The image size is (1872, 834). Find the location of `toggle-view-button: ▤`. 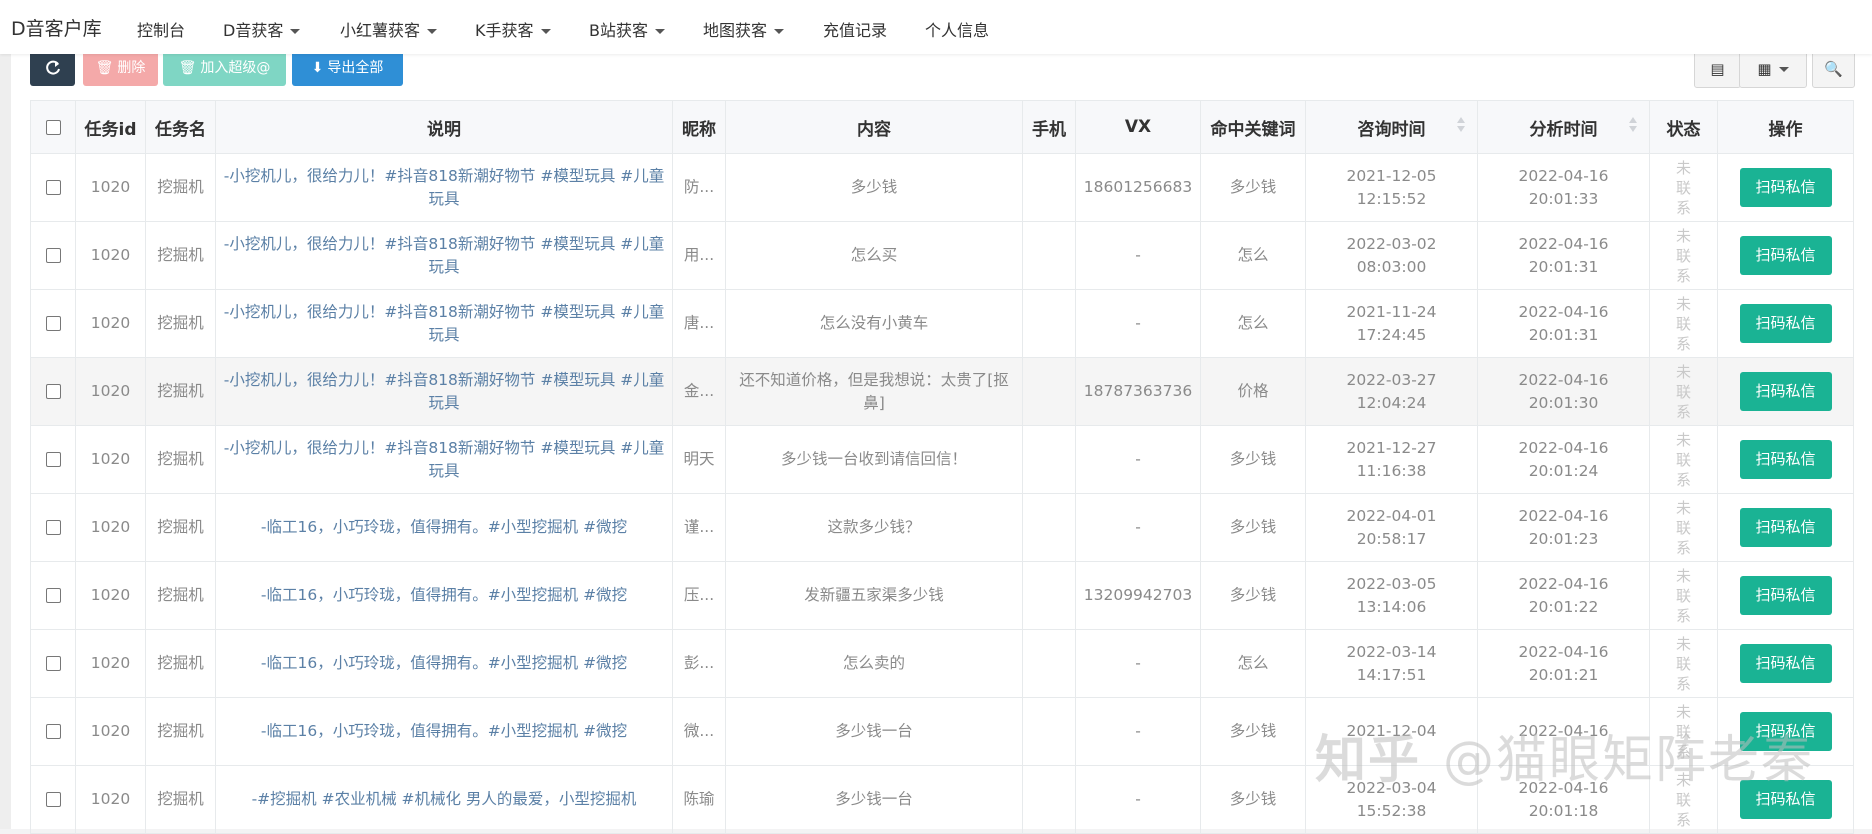

toggle-view-button: ▤ is located at coordinates (1717, 69).